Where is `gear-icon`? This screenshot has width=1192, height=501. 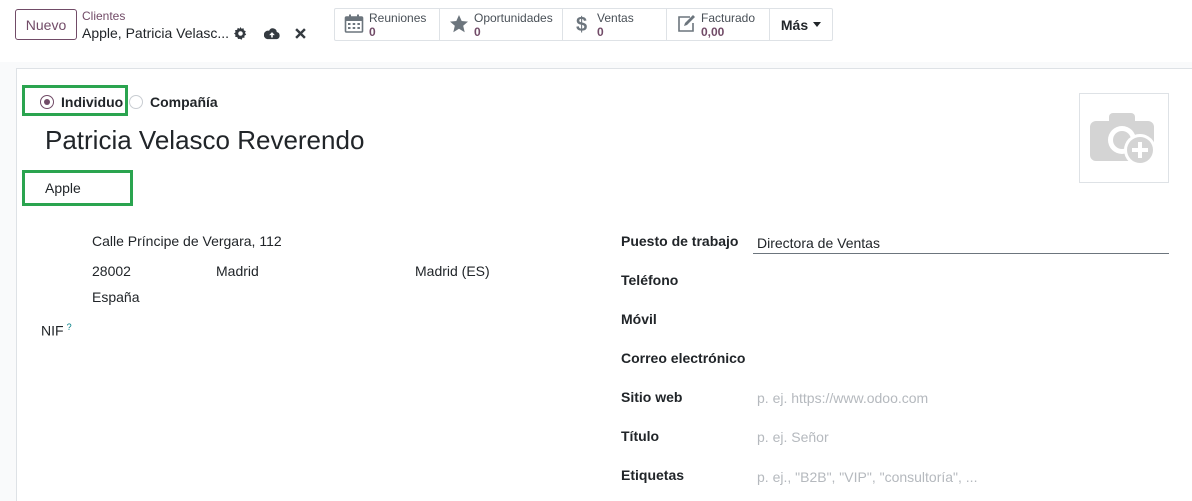
gear-icon is located at coordinates (240, 33).